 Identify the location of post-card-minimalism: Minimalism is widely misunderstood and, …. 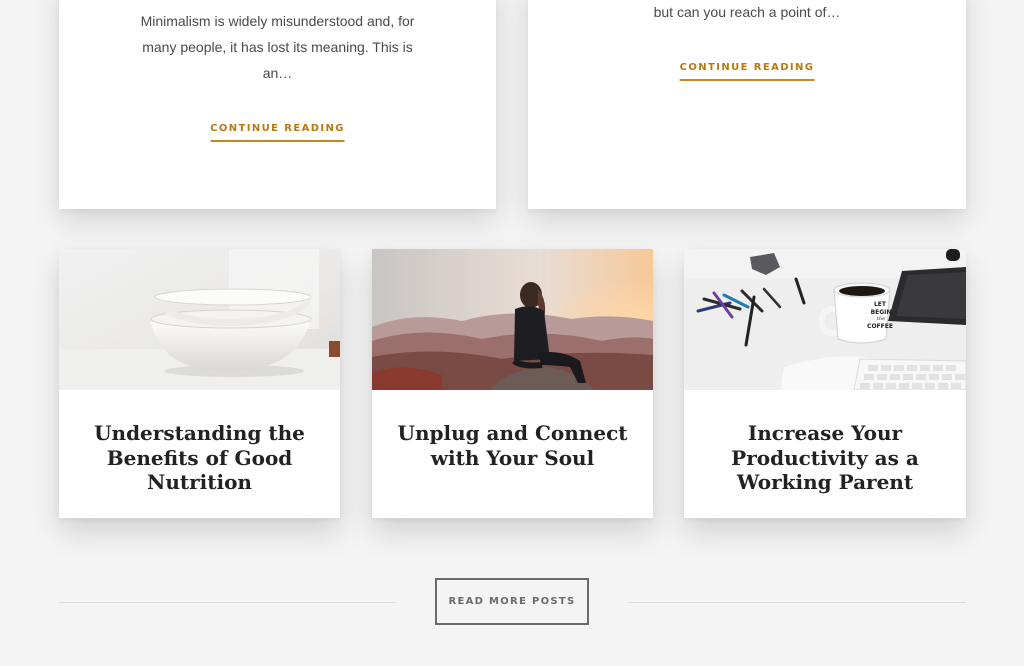
(277, 104).